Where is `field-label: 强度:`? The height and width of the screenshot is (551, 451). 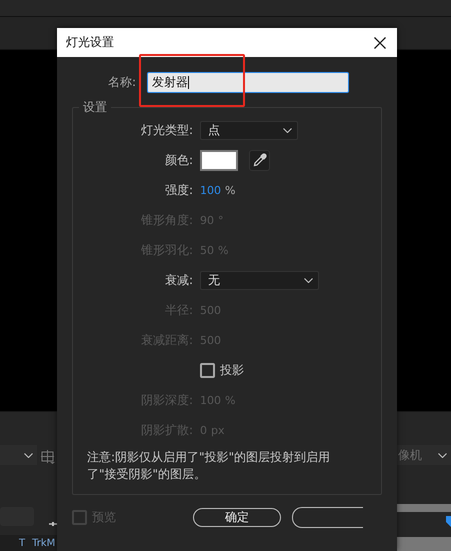 field-label: 强度: is located at coordinates (178, 190).